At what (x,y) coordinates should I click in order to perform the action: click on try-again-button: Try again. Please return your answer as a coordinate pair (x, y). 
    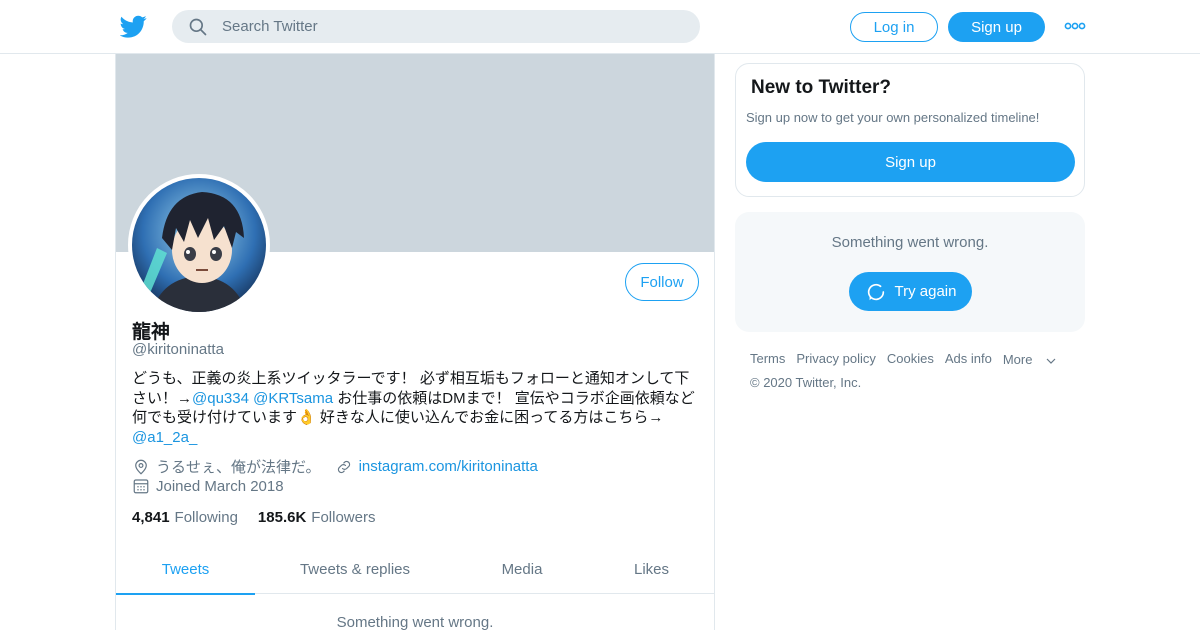
    Looking at the image, I should click on (910, 291).